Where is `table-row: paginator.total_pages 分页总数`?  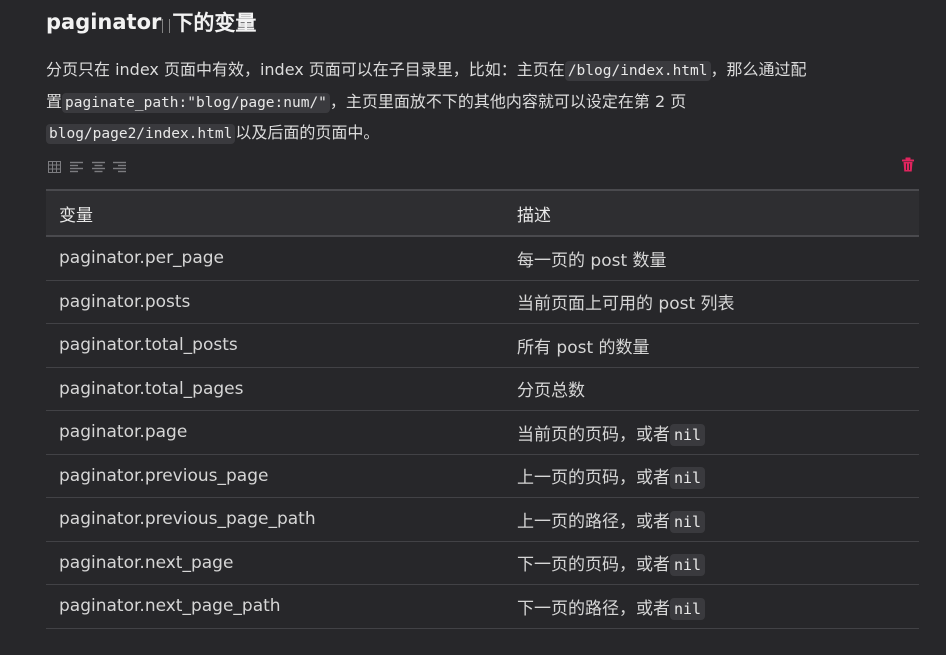
table-row: paginator.total_pages 分页总数 is located at coordinates (482, 389).